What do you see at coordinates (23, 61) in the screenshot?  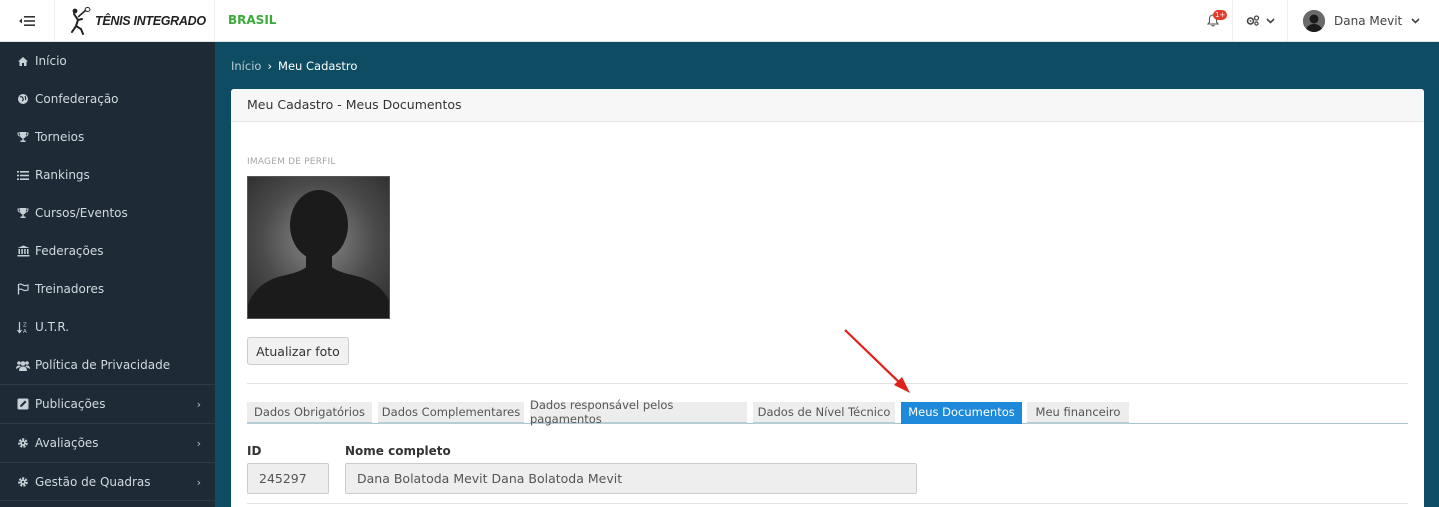 I see `home-icon` at bounding box center [23, 61].